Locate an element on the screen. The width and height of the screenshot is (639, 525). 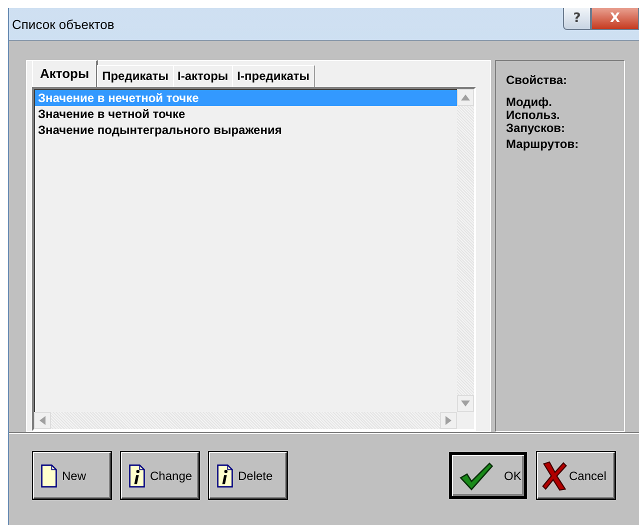
tab: I-предикаты is located at coordinates (273, 76).